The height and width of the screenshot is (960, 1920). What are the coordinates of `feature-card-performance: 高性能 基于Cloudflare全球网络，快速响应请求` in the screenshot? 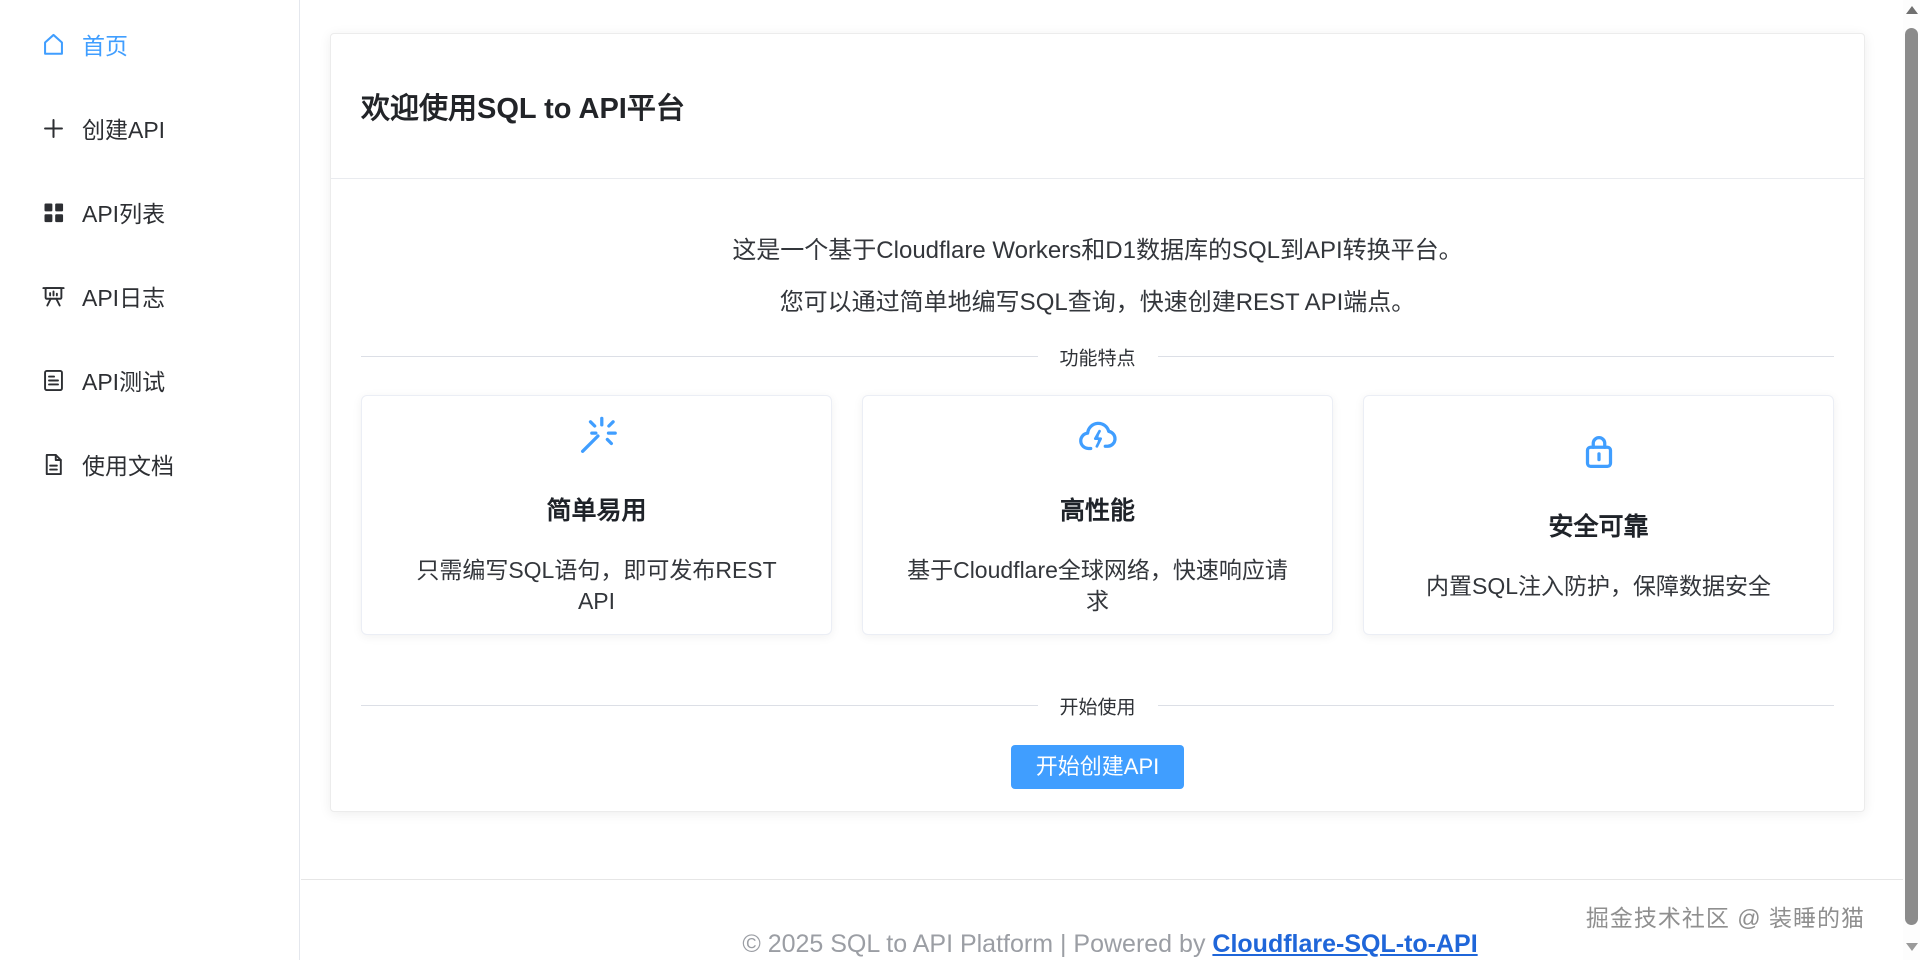 It's located at (1097, 515).